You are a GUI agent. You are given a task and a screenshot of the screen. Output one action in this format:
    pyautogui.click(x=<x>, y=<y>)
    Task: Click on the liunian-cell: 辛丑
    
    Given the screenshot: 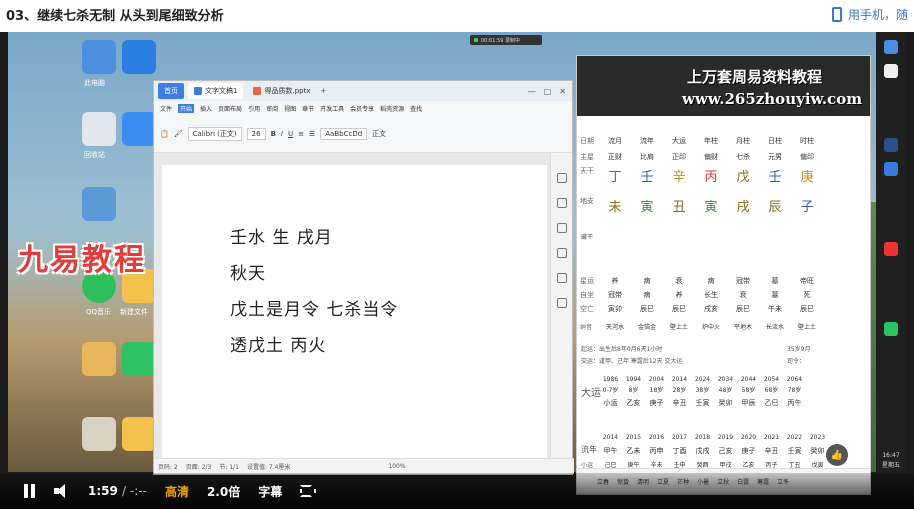 What is the action you would take?
    pyautogui.click(x=771, y=451)
    